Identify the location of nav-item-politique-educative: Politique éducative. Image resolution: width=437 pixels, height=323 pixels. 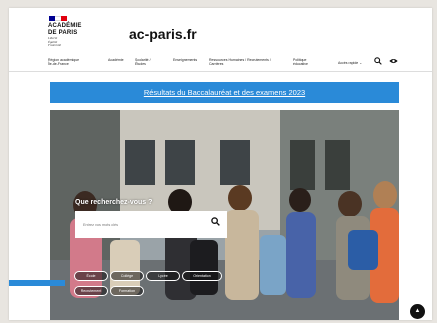
(303, 62).